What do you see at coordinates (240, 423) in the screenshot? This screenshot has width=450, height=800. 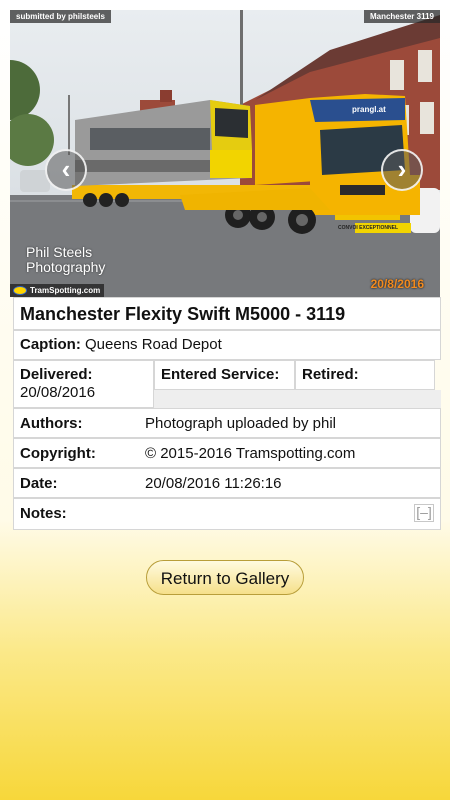 I see `authors-value: Photograph uploaded by phil` at bounding box center [240, 423].